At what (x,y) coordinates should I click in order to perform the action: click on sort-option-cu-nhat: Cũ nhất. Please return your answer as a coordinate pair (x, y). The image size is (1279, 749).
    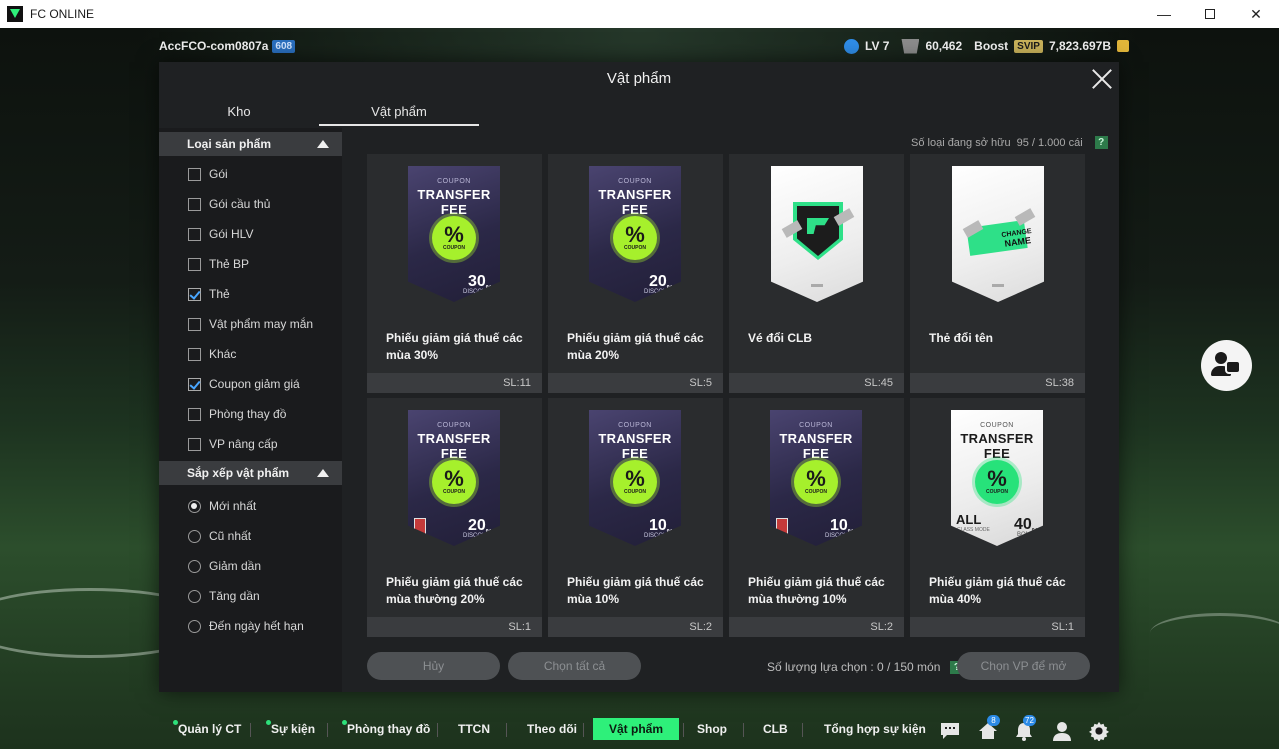
    Looking at the image, I should click on (219, 536).